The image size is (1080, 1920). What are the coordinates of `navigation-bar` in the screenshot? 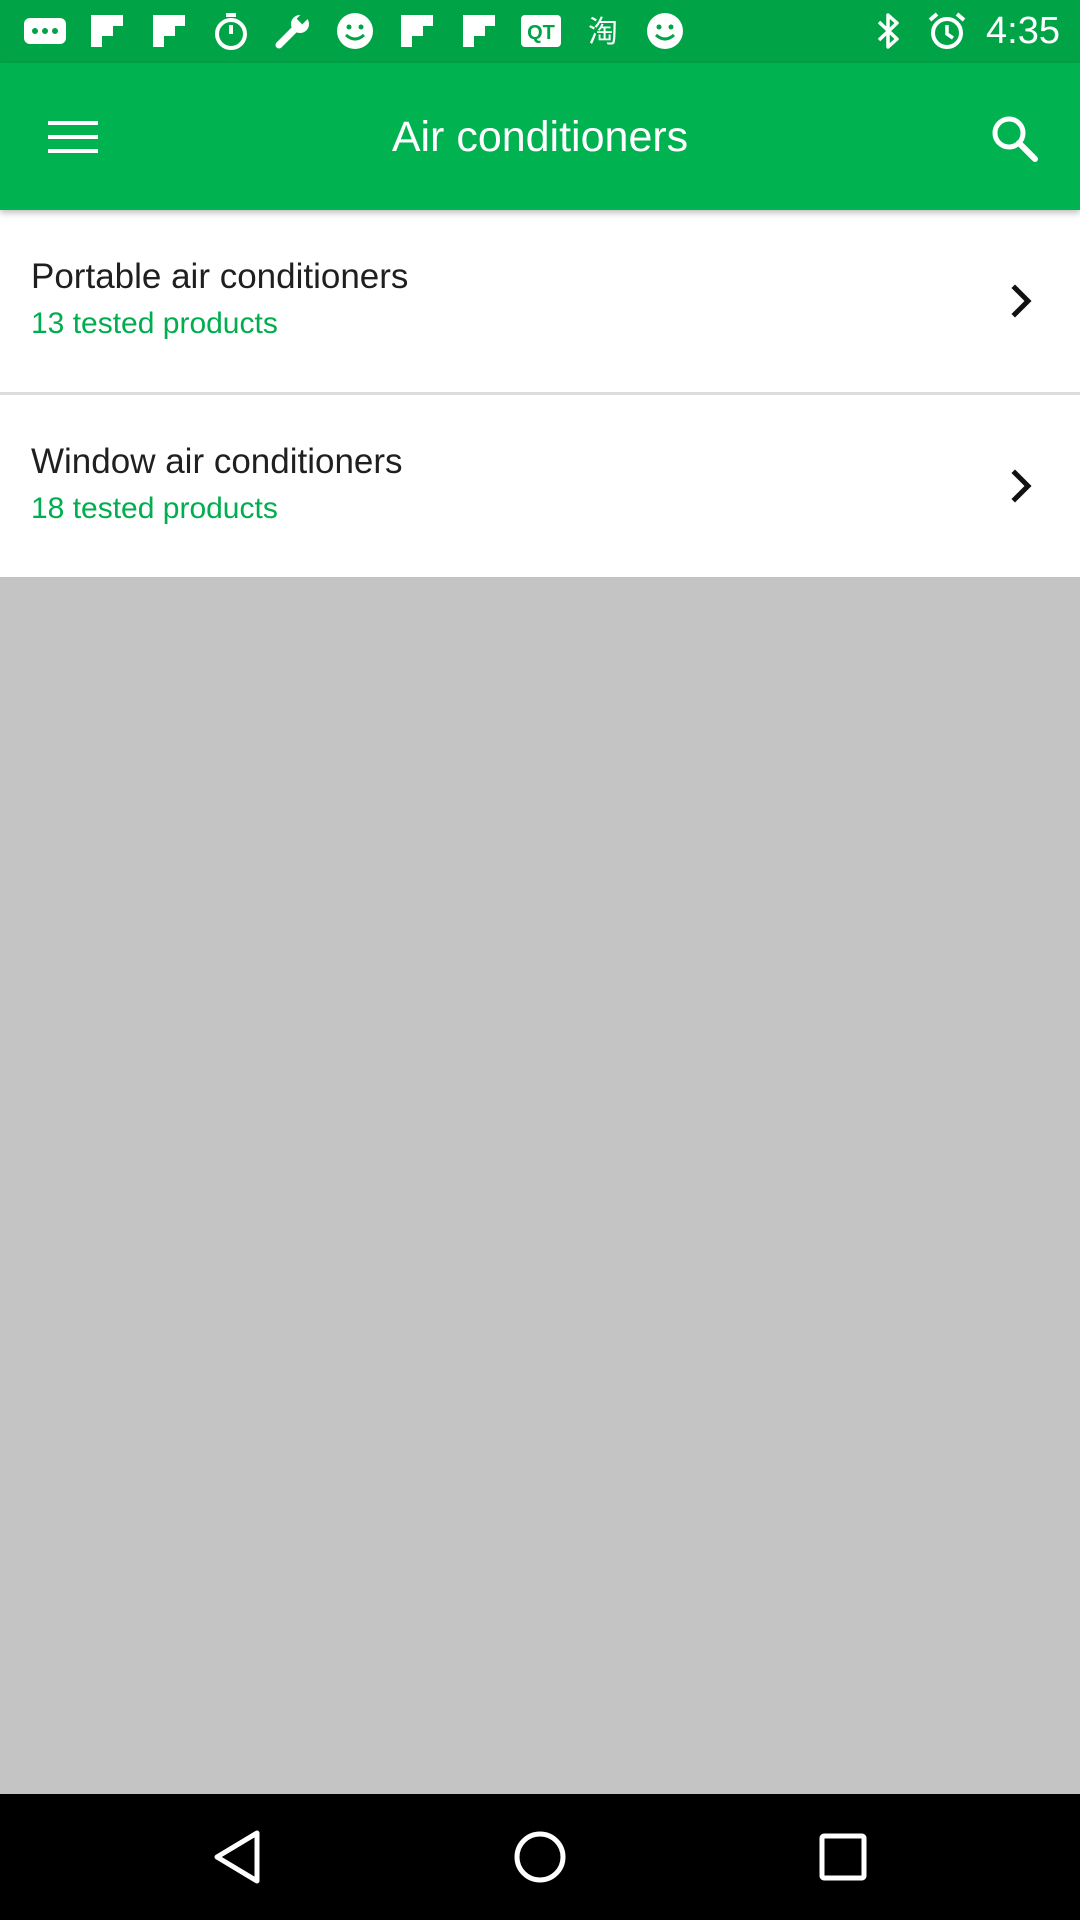 It's located at (540, 1857).